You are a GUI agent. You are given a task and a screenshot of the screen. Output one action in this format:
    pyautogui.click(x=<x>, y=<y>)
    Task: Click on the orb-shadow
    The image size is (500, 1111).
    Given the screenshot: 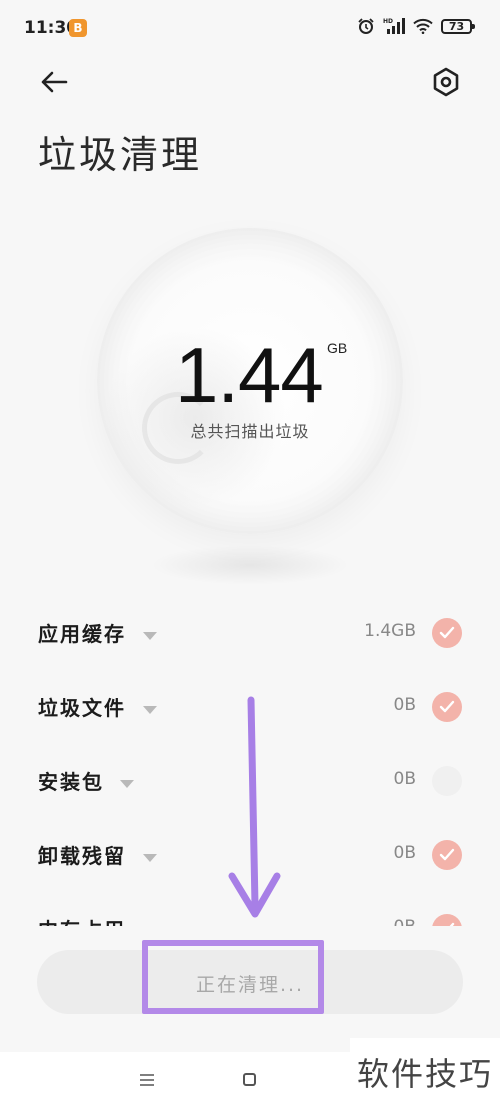 What is the action you would take?
    pyautogui.click(x=250, y=565)
    